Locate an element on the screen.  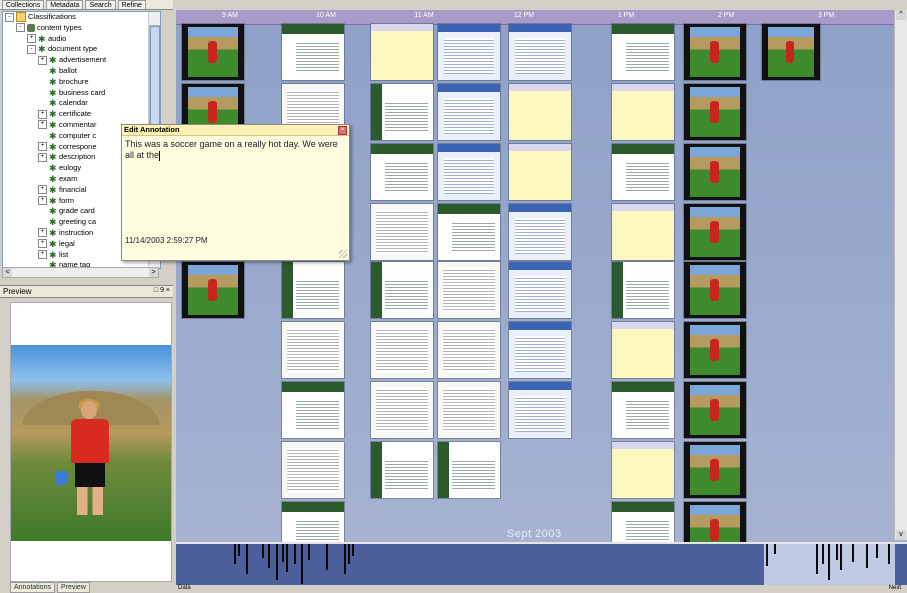
preview-window-controls: □ 9 × is located at coordinates (162, 290).